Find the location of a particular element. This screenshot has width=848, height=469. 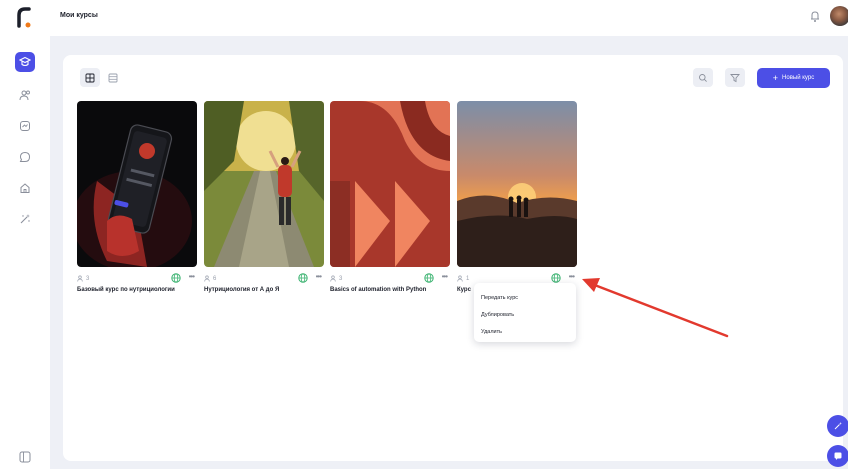

sidebar-item-users is located at coordinates (25, 95).